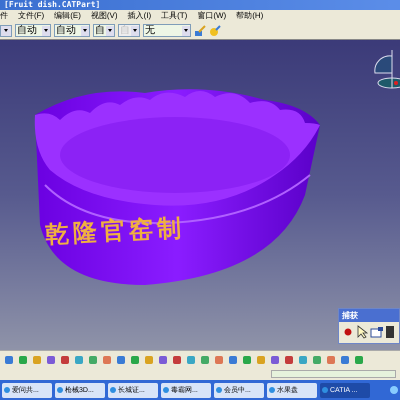 This screenshot has height=400, width=400. I want to click on dropdown: 无, so click(167, 30).